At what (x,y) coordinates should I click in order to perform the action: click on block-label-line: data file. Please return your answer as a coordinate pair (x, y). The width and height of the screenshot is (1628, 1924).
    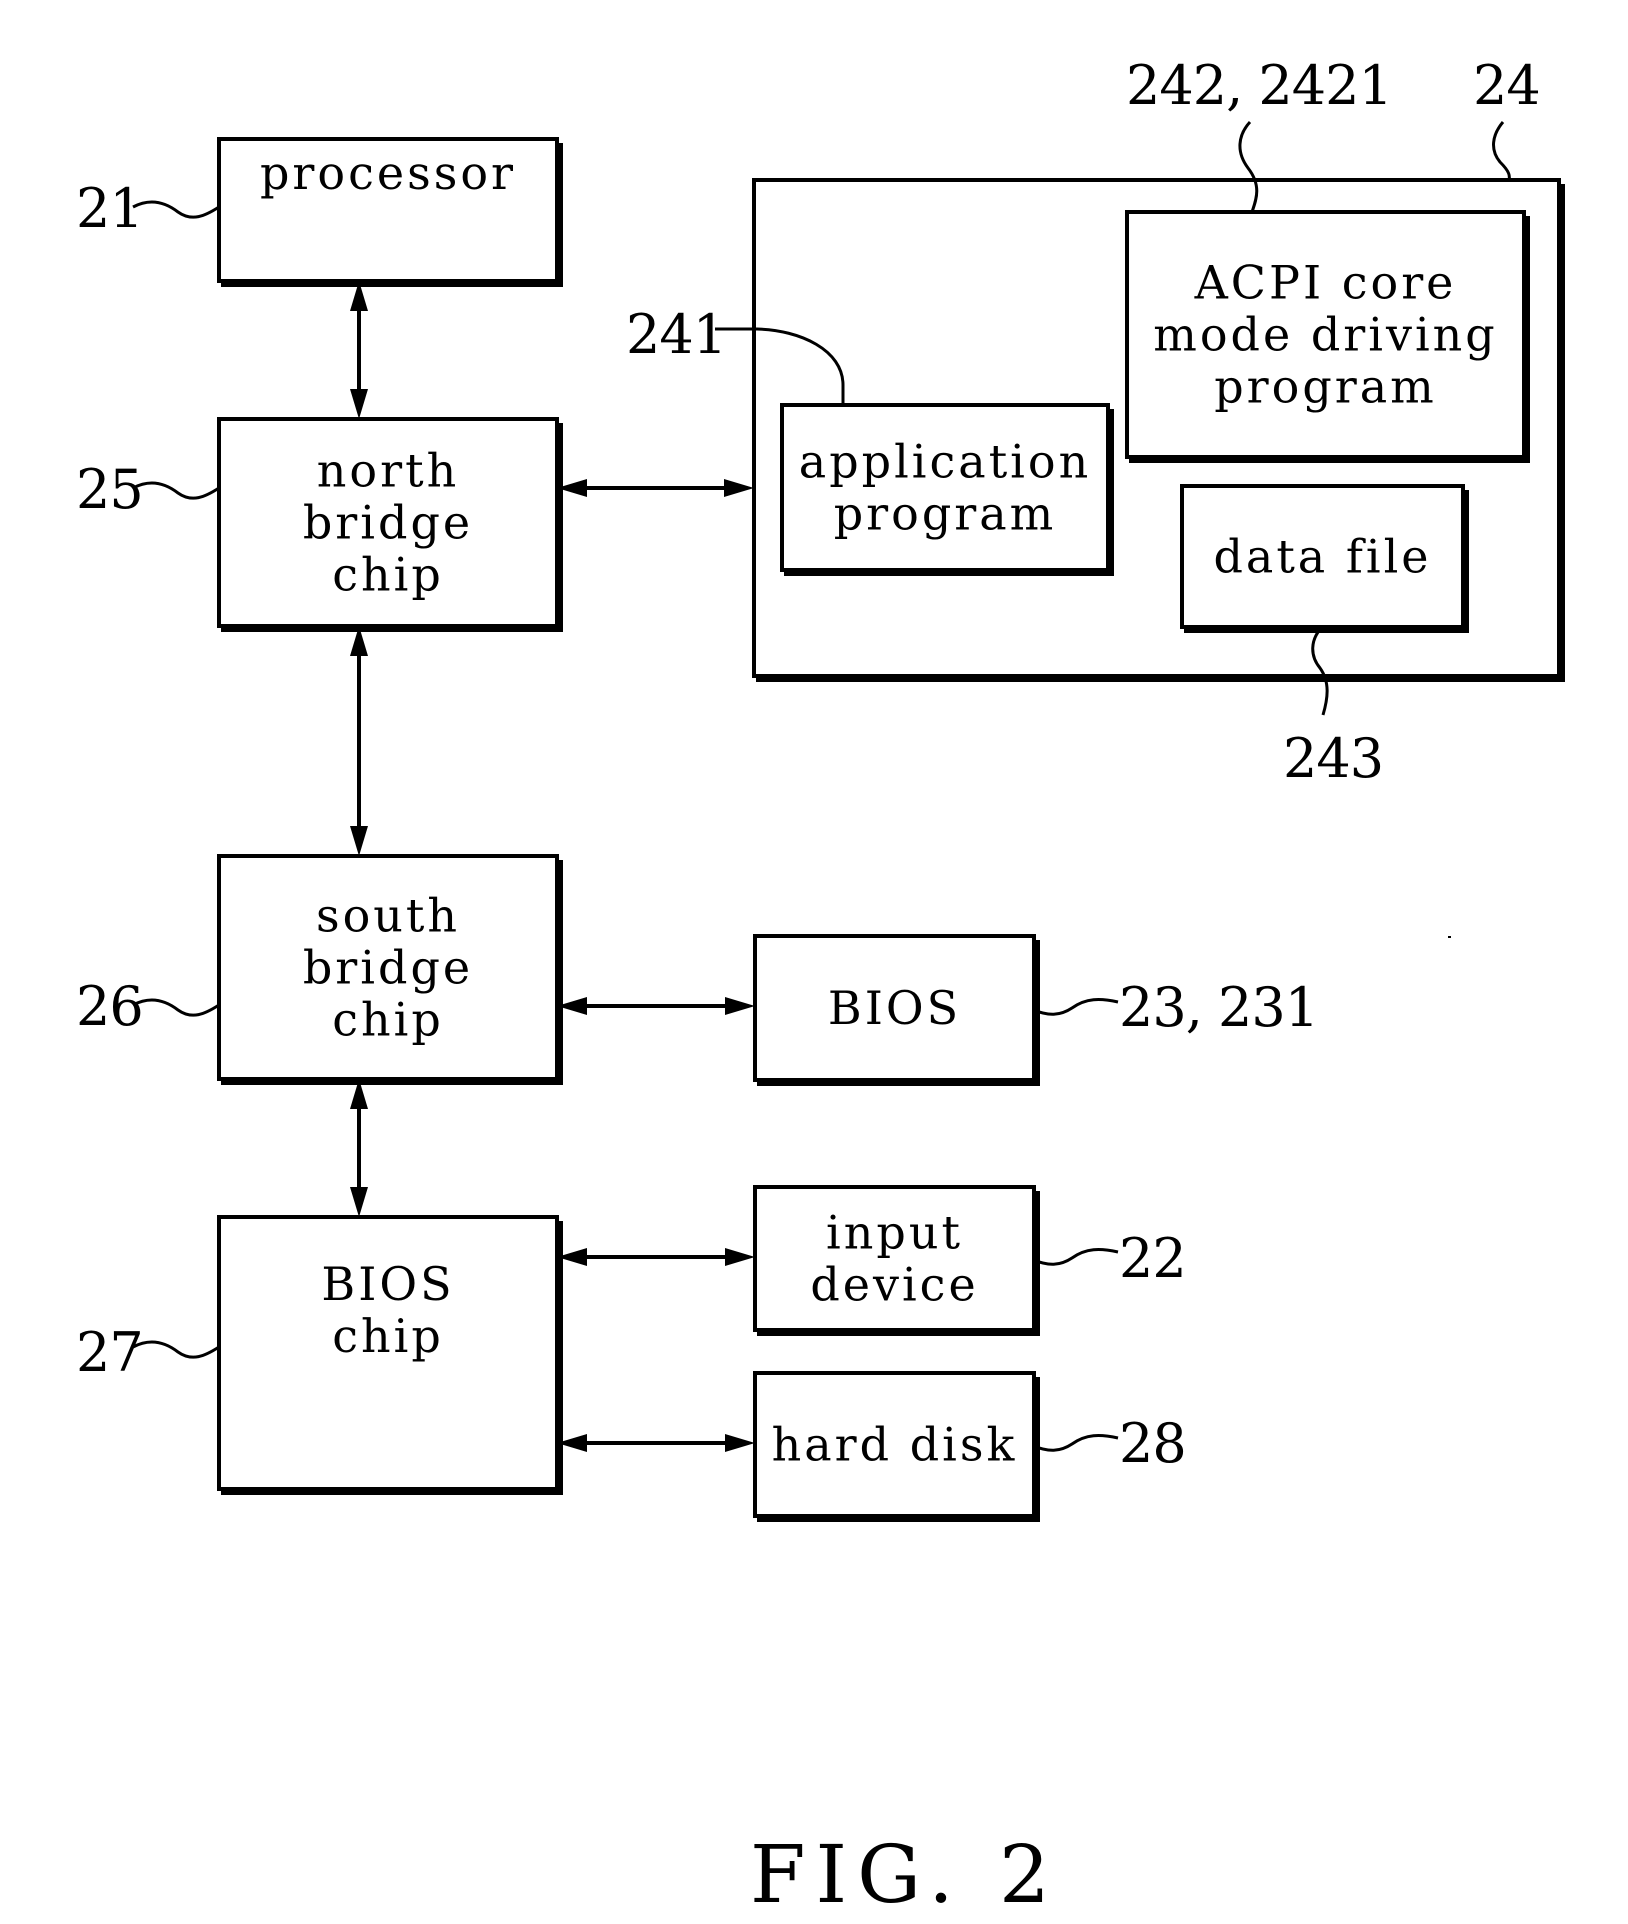
    Looking at the image, I should click on (1322, 557).